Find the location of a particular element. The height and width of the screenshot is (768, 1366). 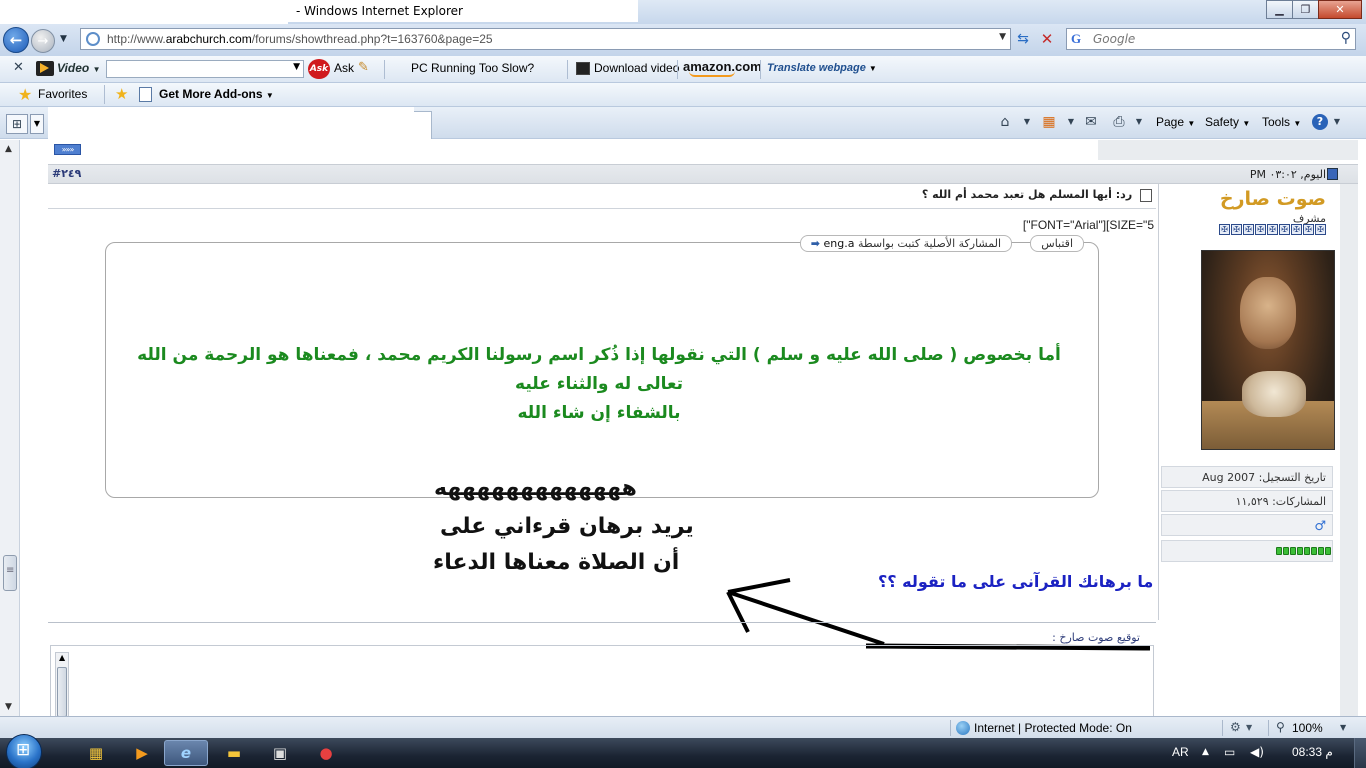

network-icon: ▭ is located at coordinates (1229, 752).